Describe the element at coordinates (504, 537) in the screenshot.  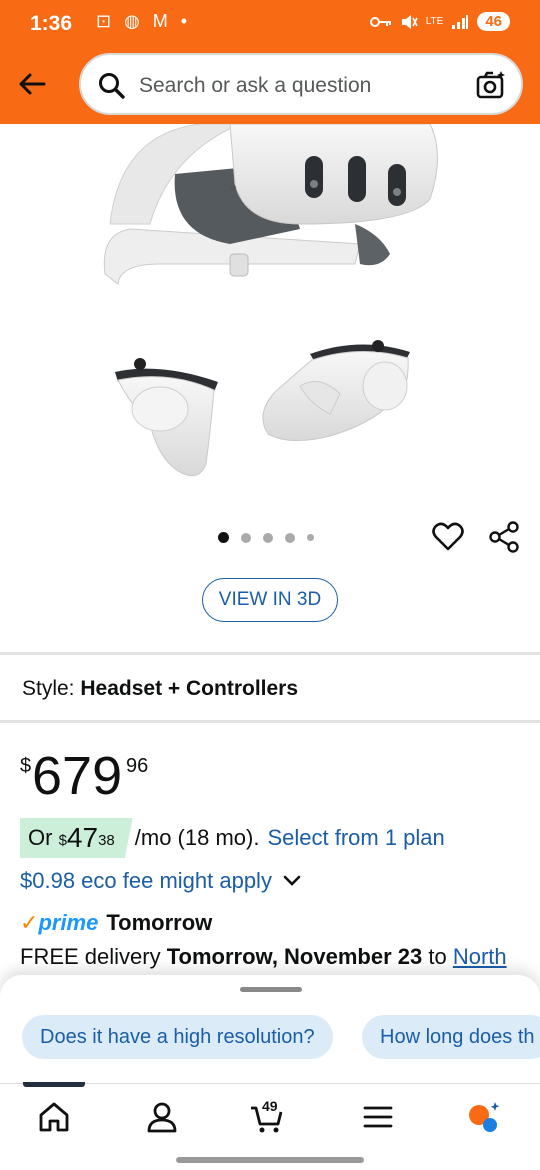
I see `share-icon` at that location.